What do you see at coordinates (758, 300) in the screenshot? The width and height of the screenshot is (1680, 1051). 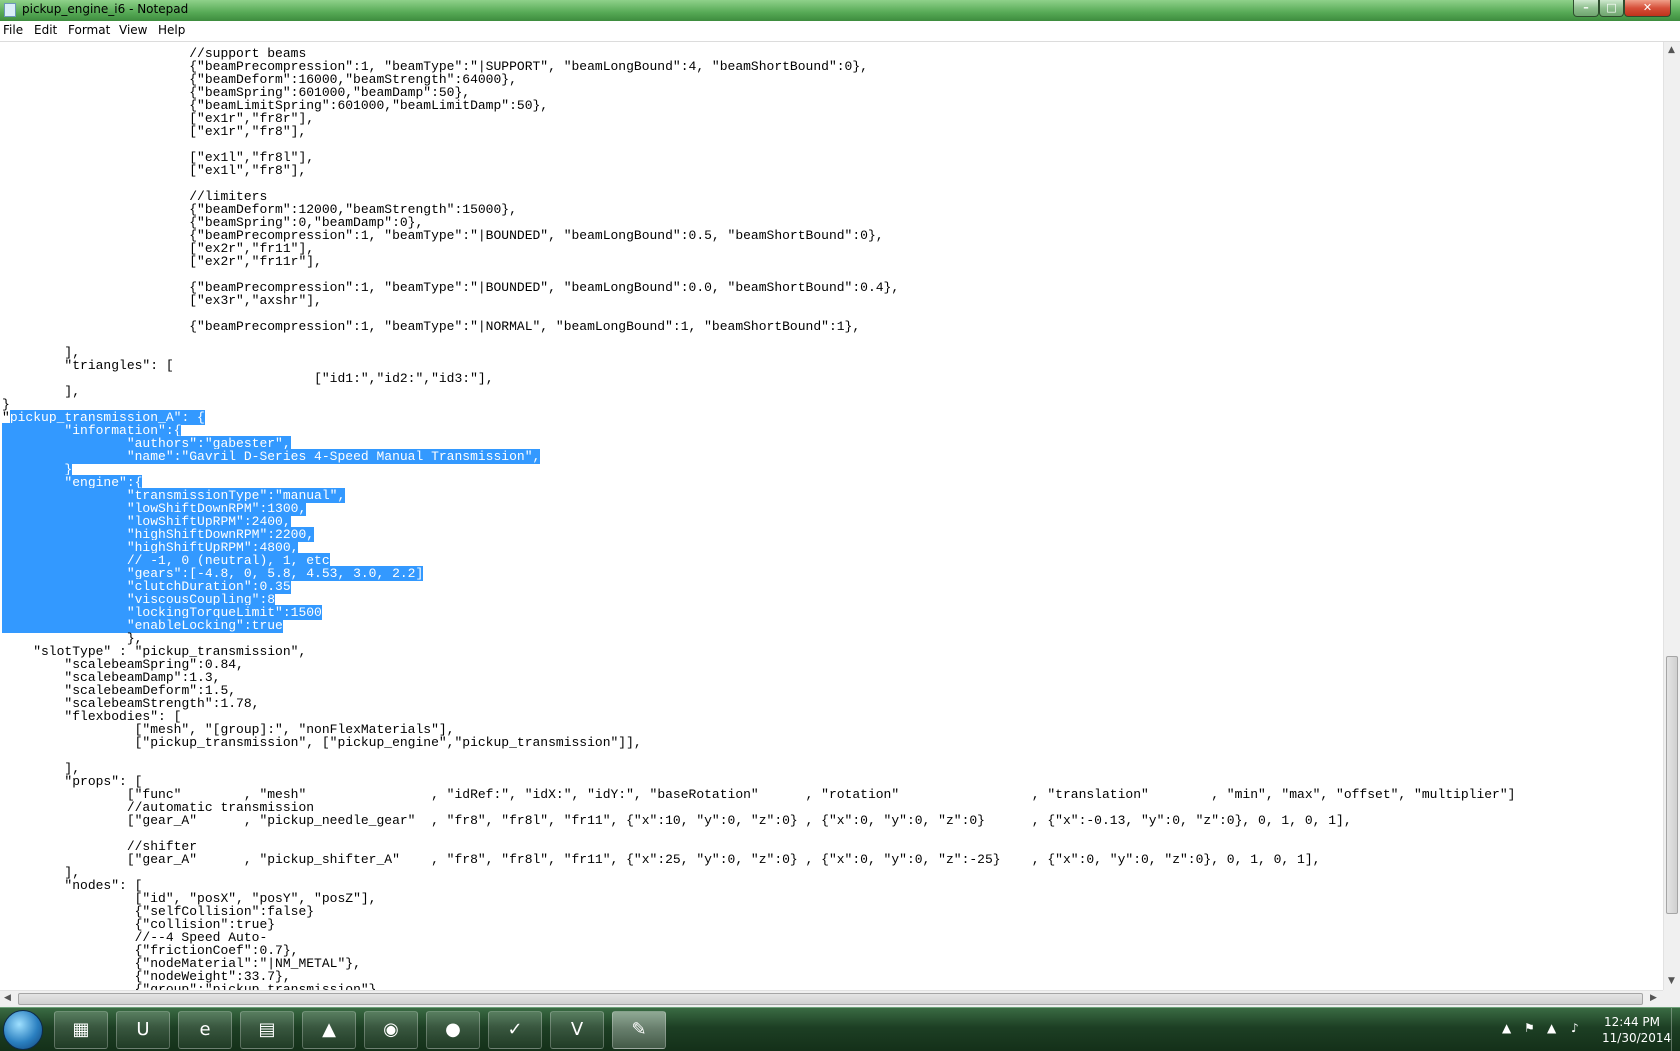 I see `code-line: ["ex3r","axshr"],` at bounding box center [758, 300].